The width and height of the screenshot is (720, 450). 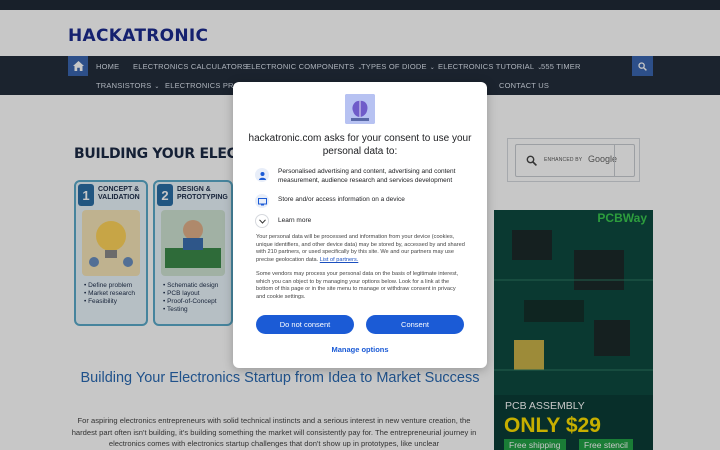 I want to click on consent-button: Consent, so click(x=415, y=324).